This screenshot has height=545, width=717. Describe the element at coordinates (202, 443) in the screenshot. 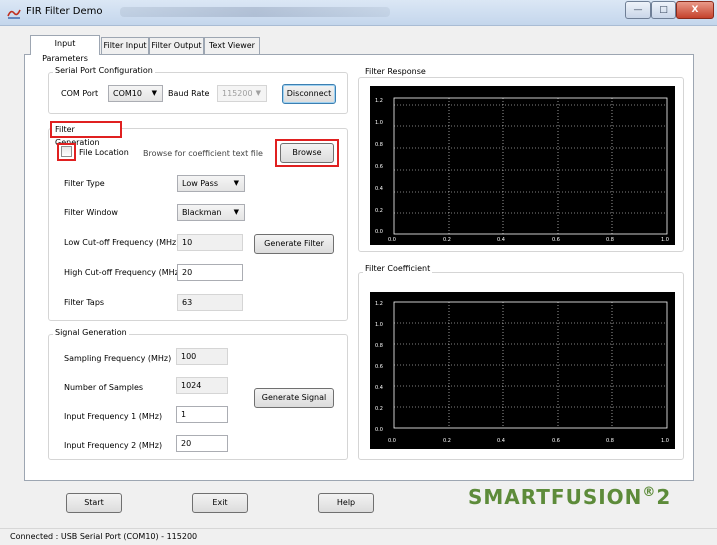

I see `input-frequency-2-input: 20` at that location.